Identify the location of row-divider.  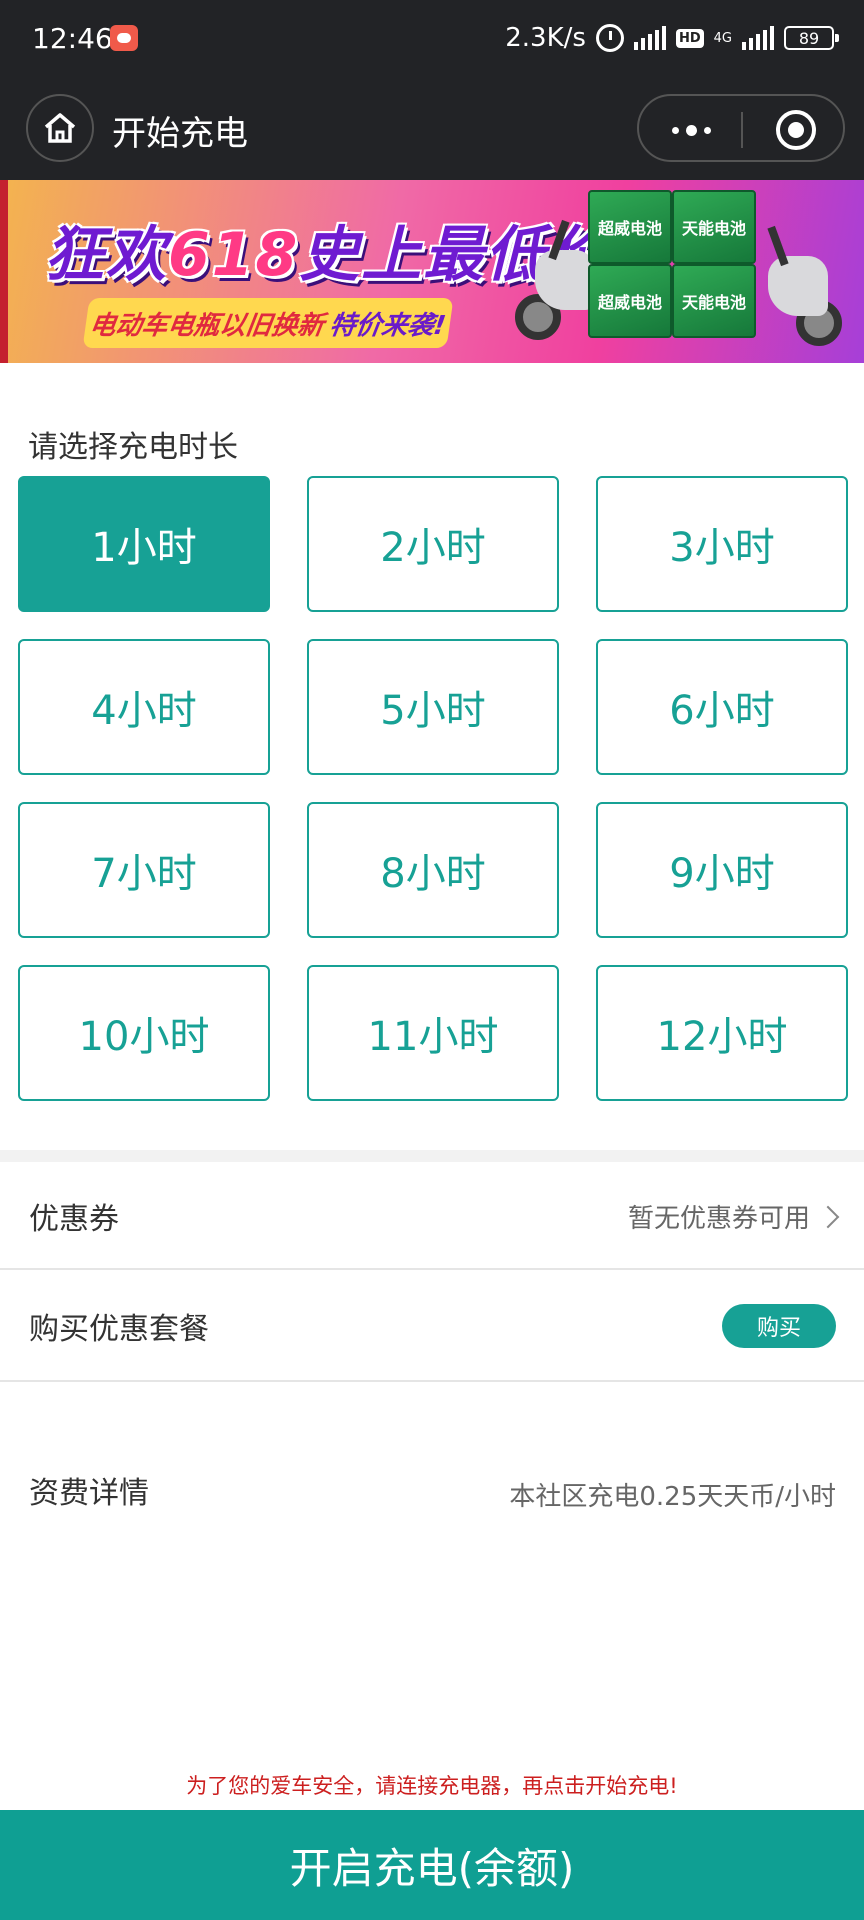
(432, 1381).